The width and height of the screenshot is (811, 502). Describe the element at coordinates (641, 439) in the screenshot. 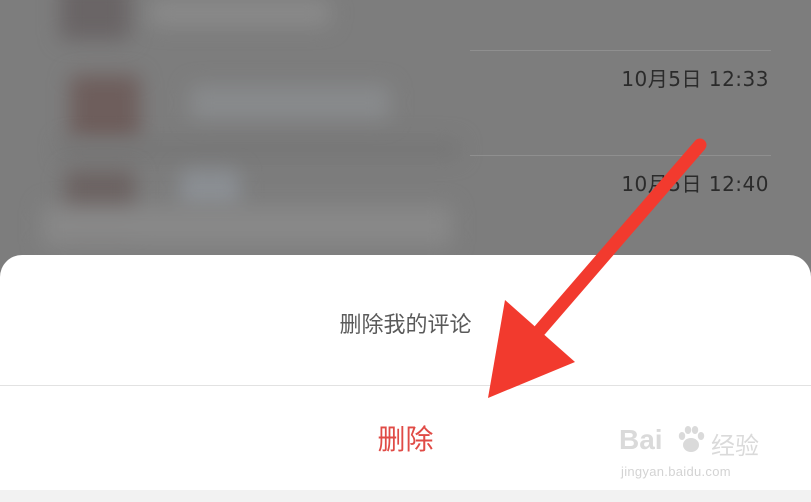

I see `watermark-brand: Bai` at that location.